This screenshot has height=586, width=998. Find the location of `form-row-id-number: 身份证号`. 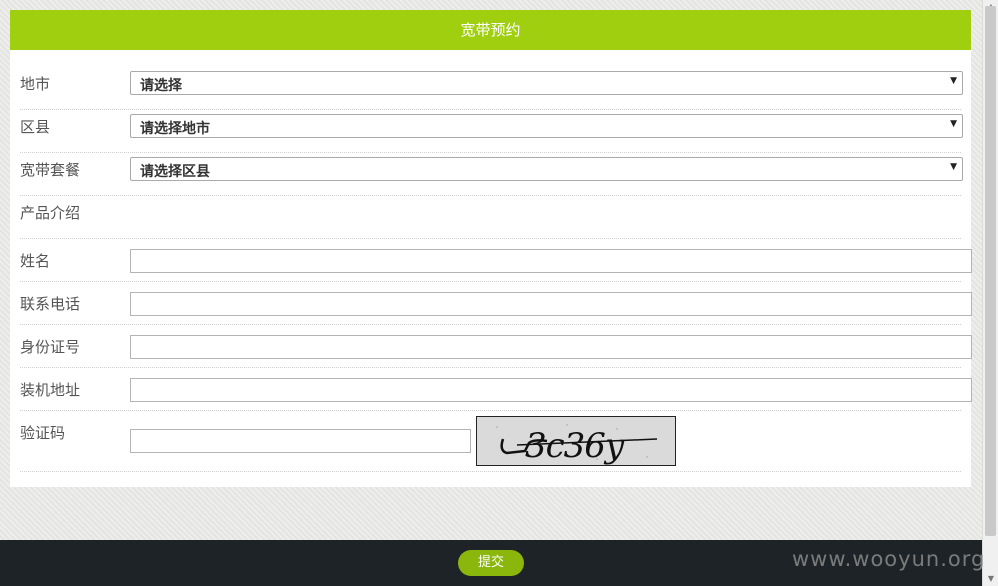

form-row-id-number: 身份证号 is located at coordinates (496, 346).